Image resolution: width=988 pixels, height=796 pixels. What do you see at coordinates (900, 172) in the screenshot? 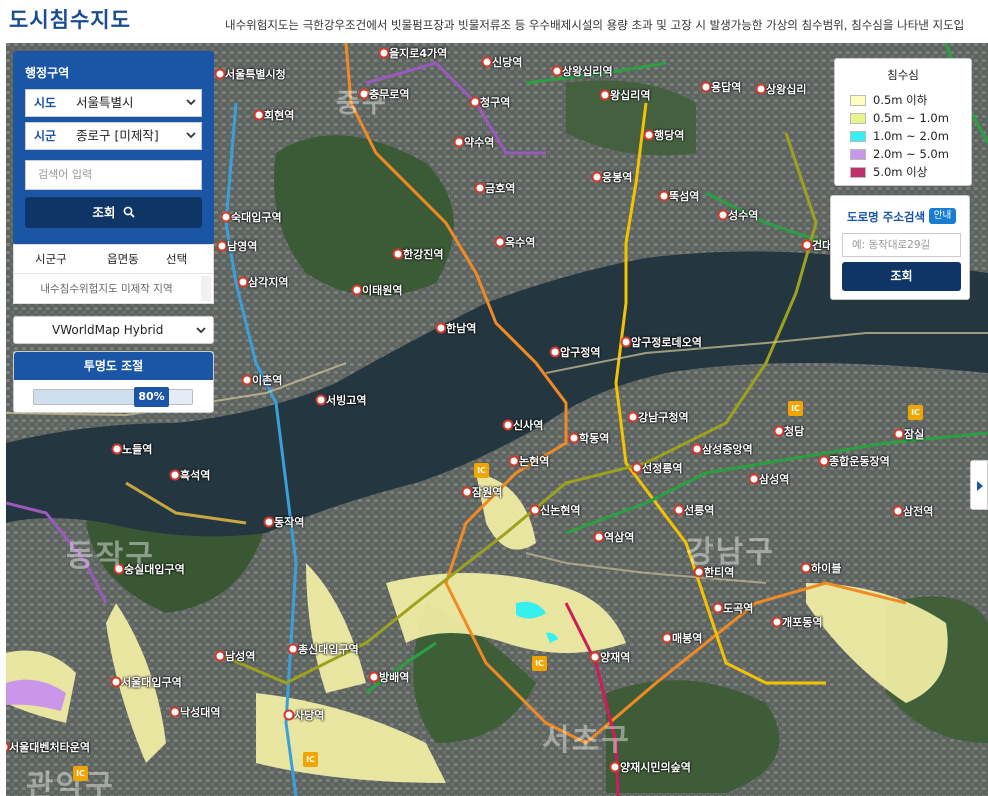
I see `legend-label: 5.0m 이상` at bounding box center [900, 172].